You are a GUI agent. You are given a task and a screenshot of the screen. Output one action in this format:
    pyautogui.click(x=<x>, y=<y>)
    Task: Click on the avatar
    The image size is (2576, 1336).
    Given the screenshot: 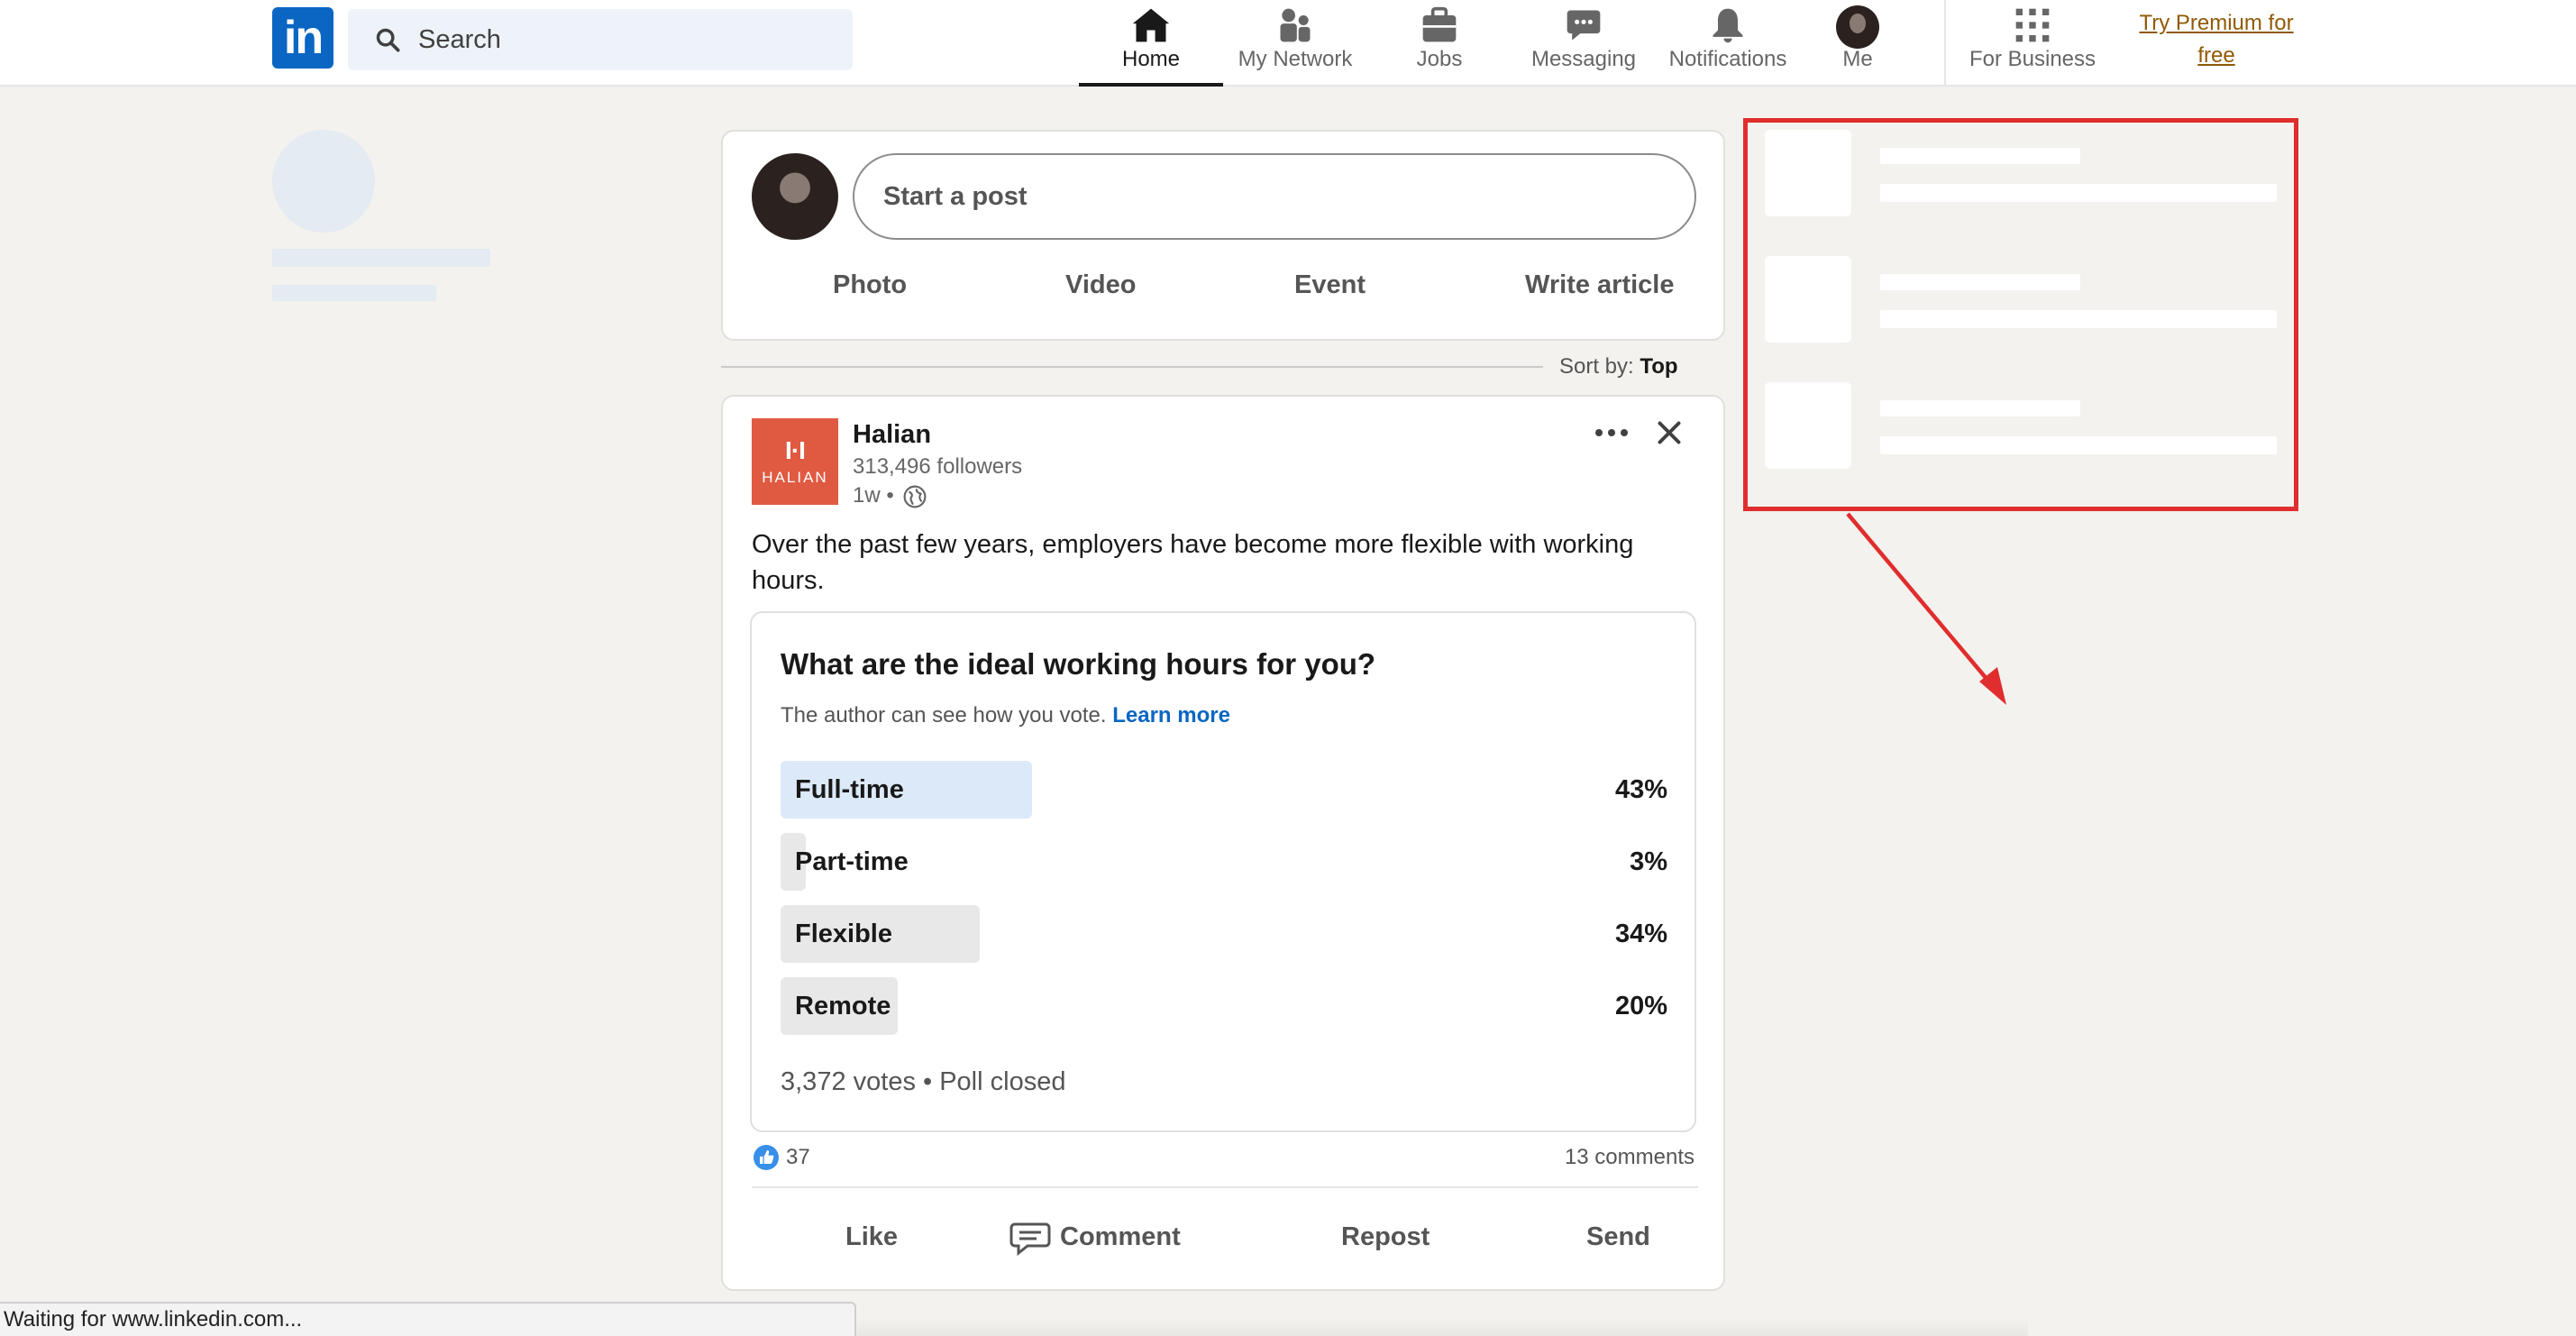 What is the action you would take?
    pyautogui.click(x=1857, y=27)
    